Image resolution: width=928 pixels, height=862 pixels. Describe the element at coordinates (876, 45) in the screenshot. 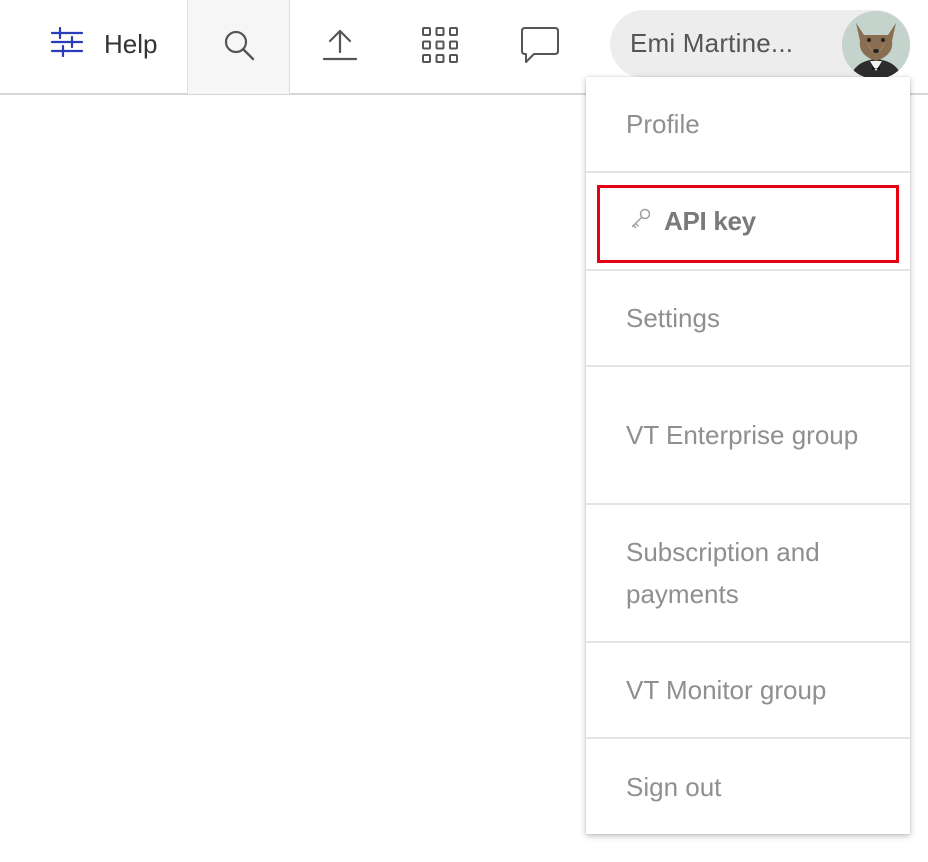

I see `avatar` at that location.